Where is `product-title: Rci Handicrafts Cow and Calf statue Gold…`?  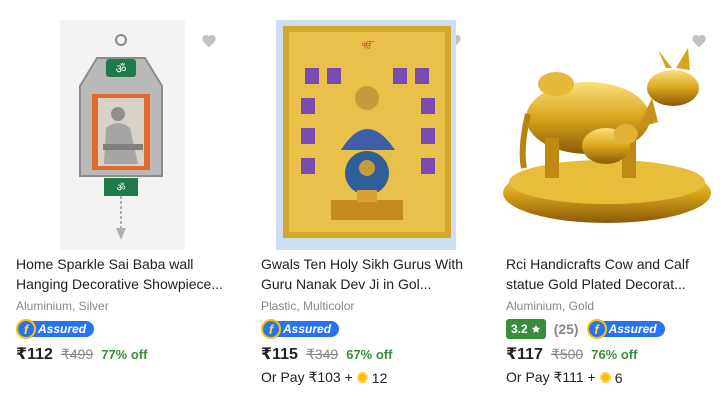
product-title: Rci Handicrafts Cow and Calf statue Gold… is located at coordinates (615, 274).